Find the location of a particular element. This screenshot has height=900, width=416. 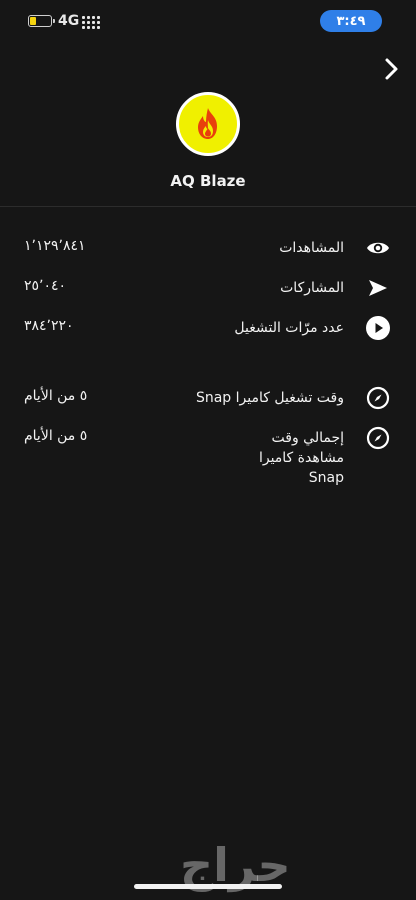

stat-value: ٣٨٤٬٢٢٠ is located at coordinates (49, 326).